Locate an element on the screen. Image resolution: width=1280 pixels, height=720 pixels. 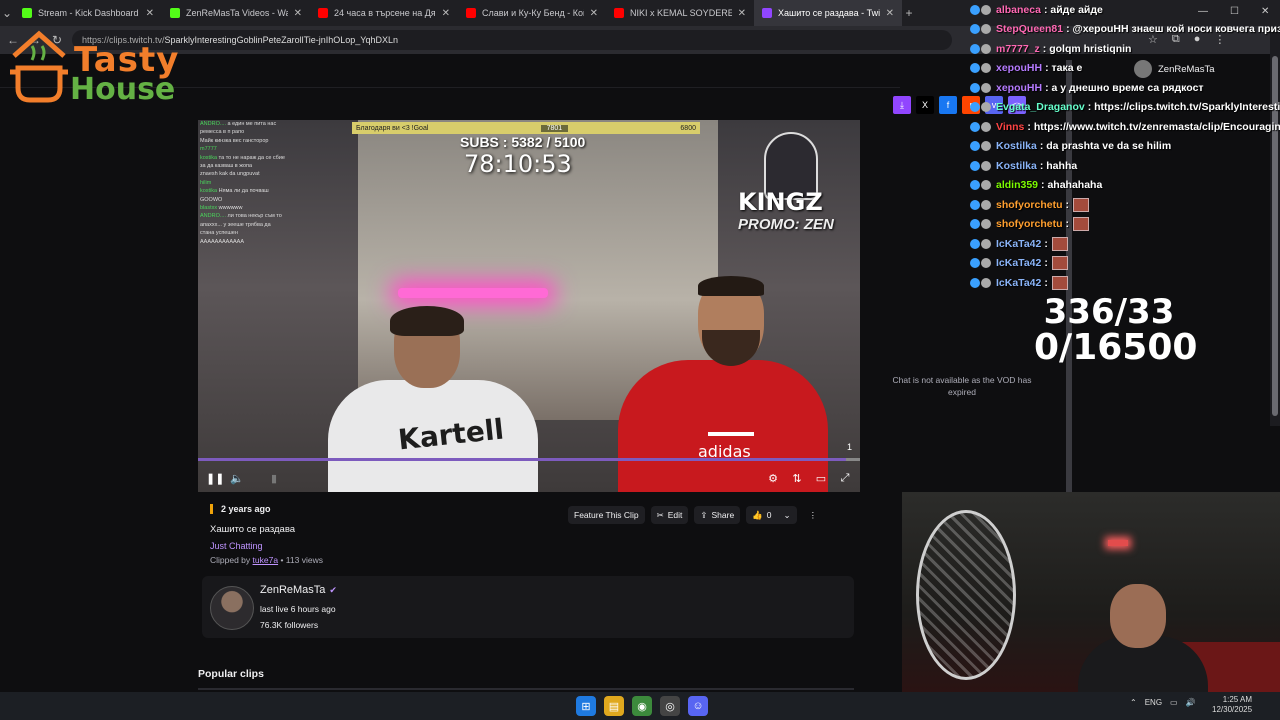
like-button: 👍 0 ⌄ is located at coordinates (771, 515).